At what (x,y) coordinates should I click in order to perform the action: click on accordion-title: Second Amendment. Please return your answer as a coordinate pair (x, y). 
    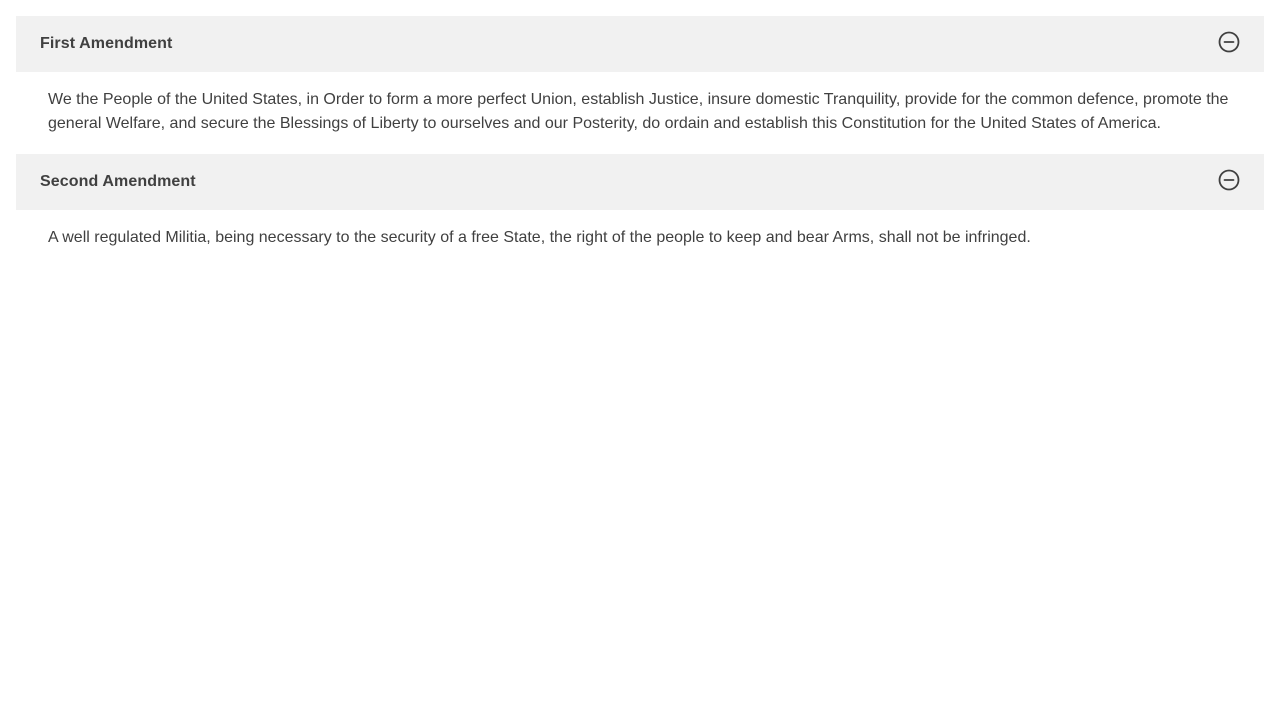
    Looking at the image, I should click on (118, 181).